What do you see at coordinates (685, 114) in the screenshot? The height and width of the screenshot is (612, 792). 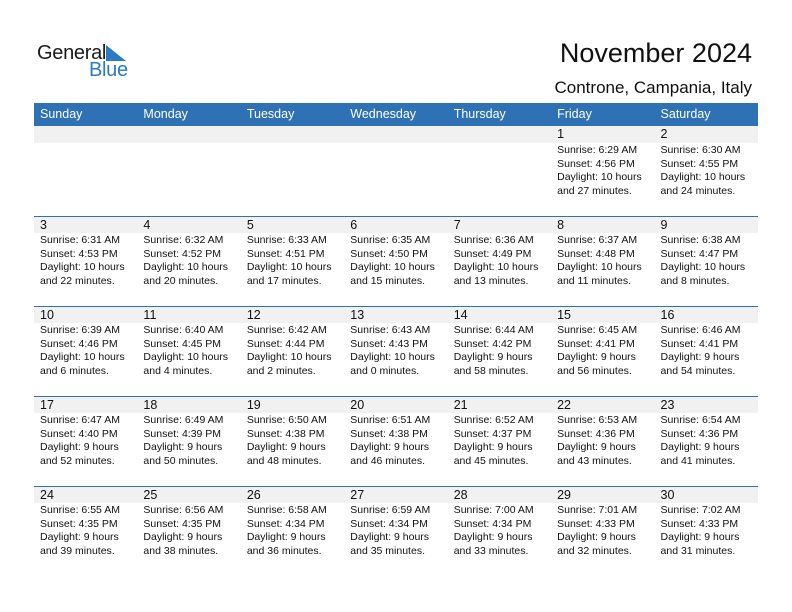 I see `weekday-saturday: Saturday` at bounding box center [685, 114].